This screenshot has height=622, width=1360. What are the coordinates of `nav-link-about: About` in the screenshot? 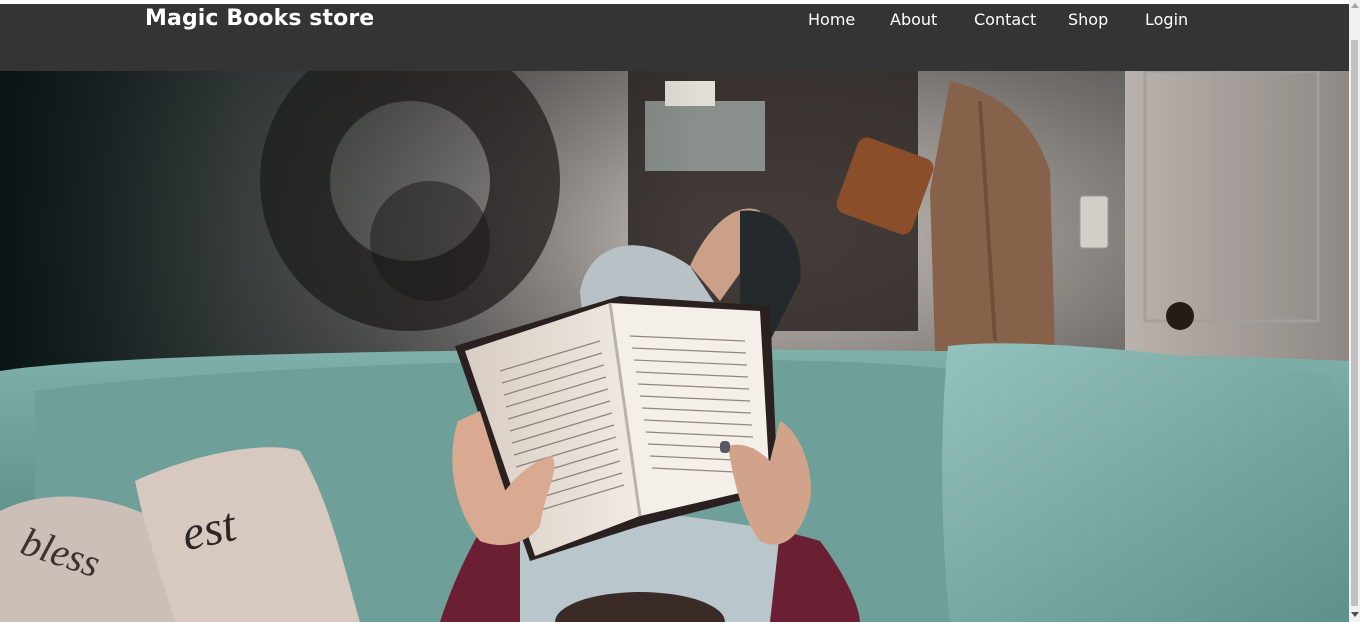 It's located at (913, 19).